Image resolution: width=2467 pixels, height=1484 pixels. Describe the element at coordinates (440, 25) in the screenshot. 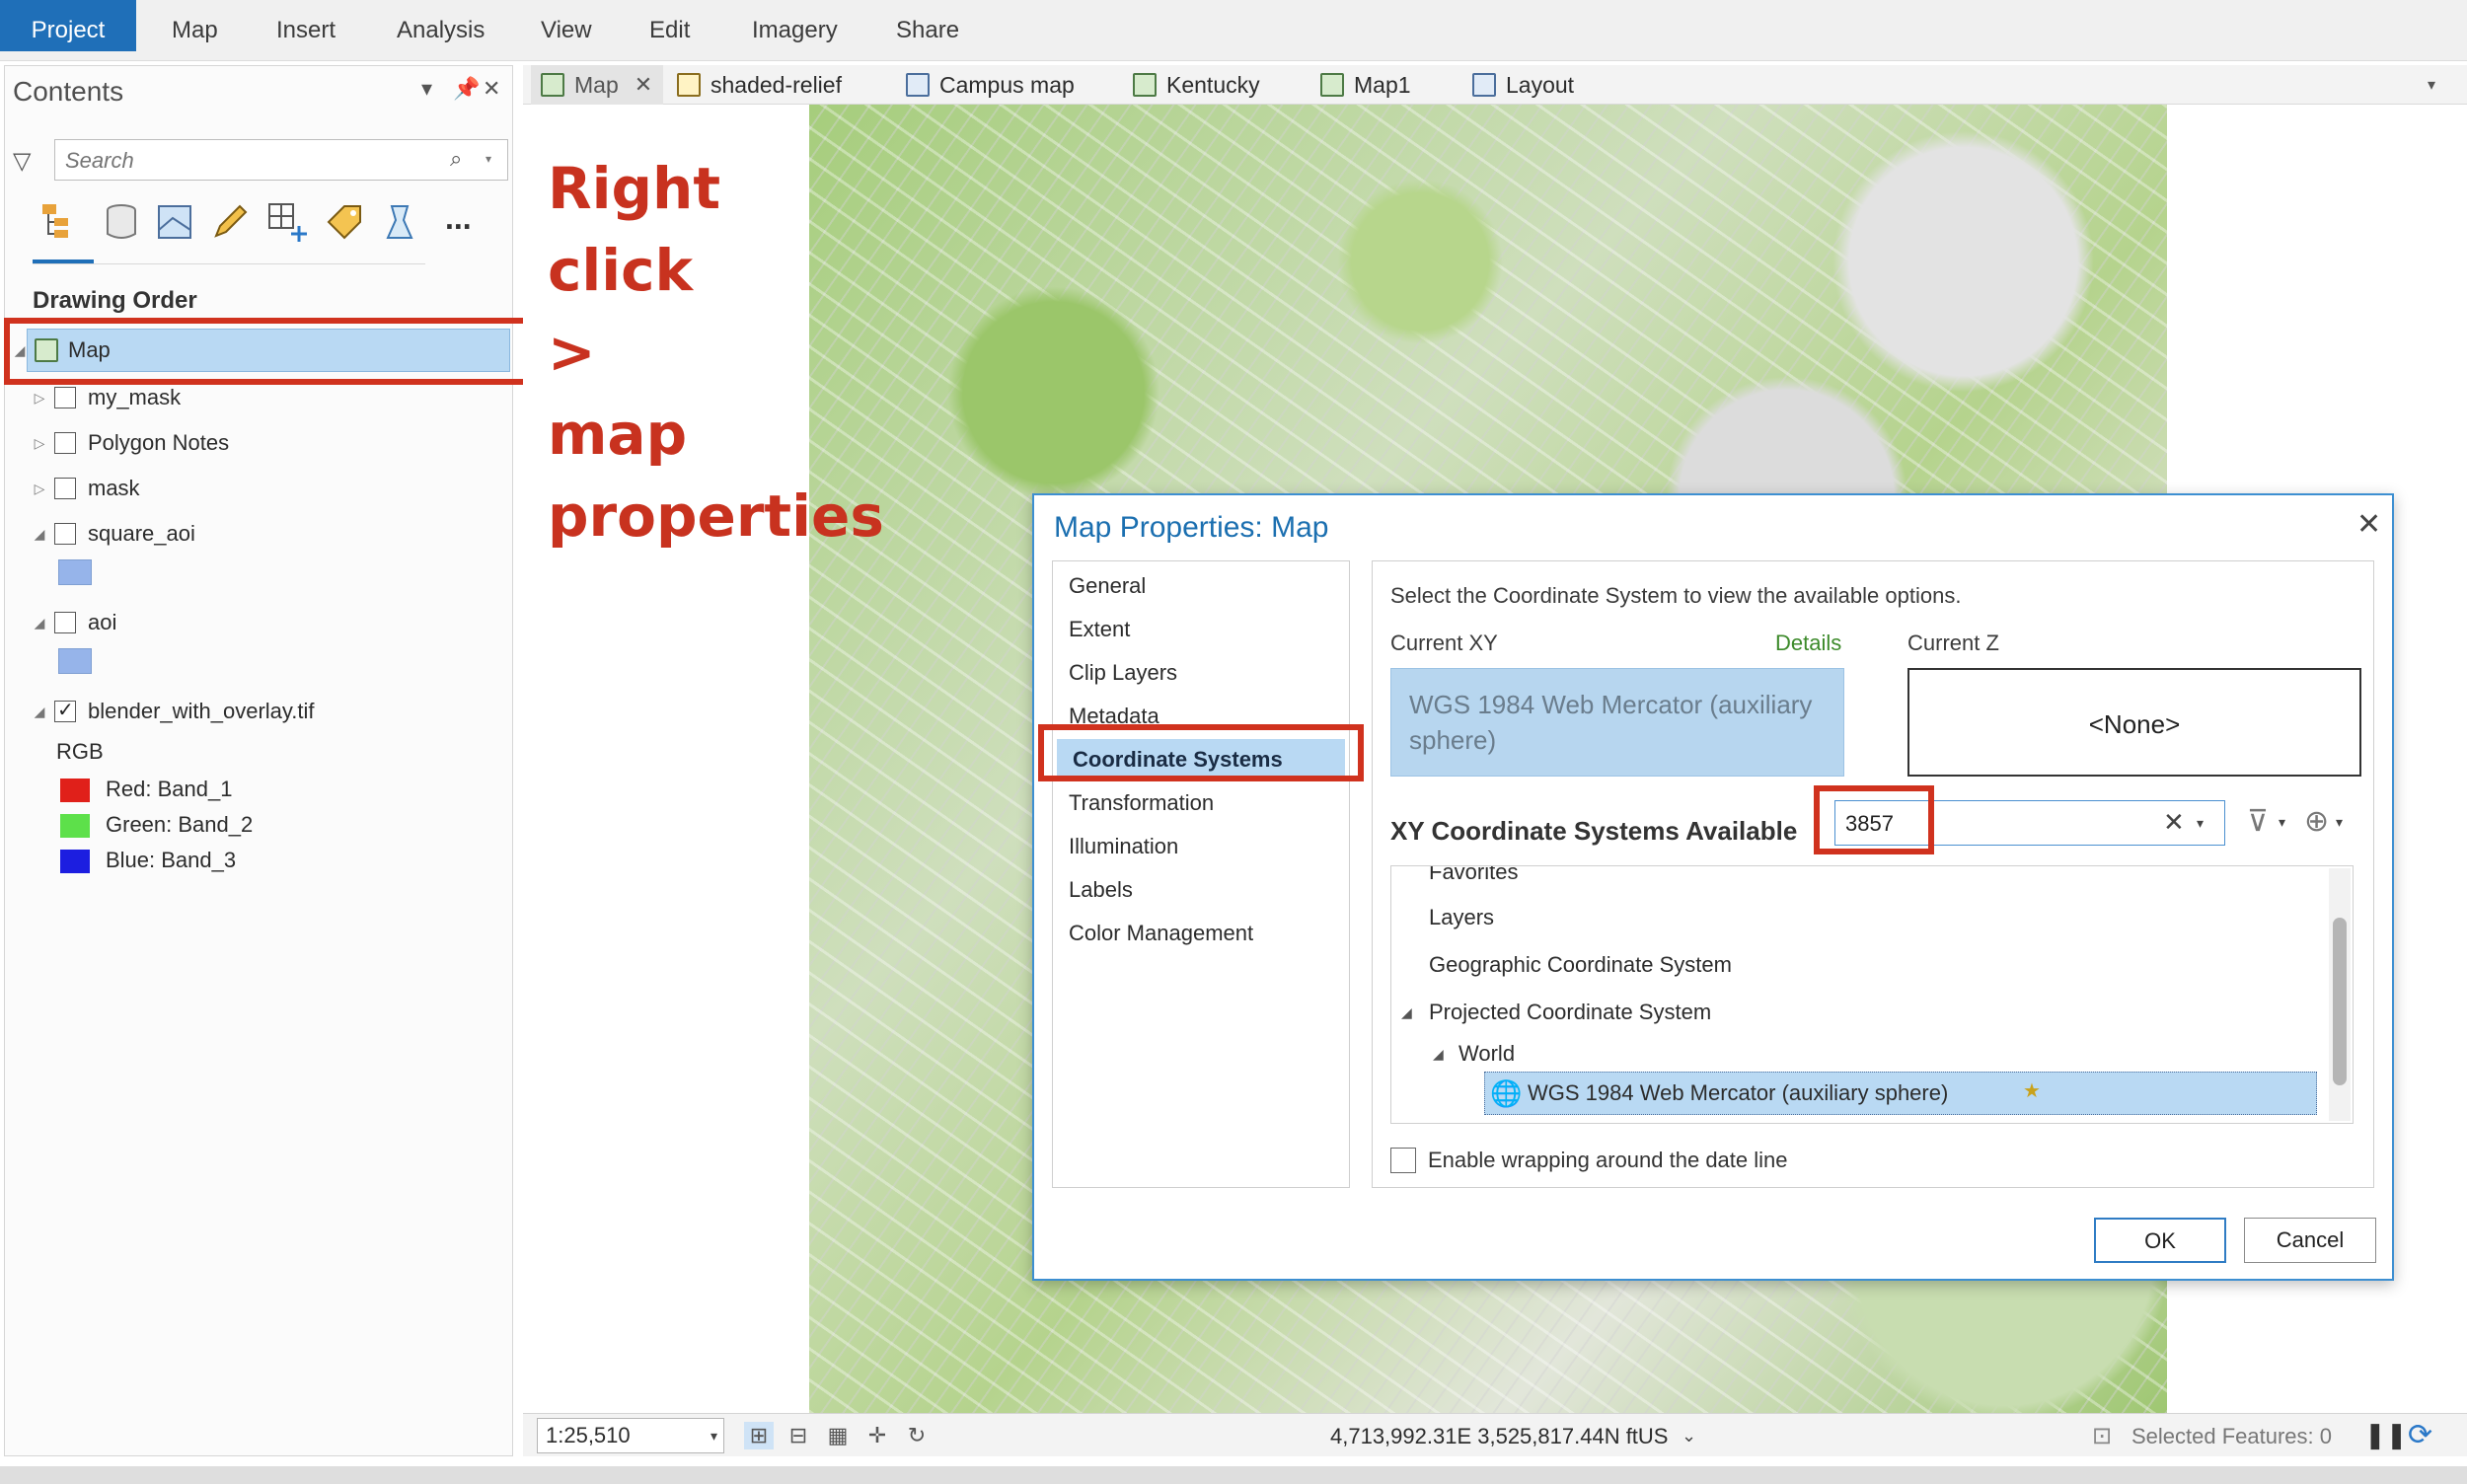

I see `ribbon-tab-analysis: Analysis` at that location.